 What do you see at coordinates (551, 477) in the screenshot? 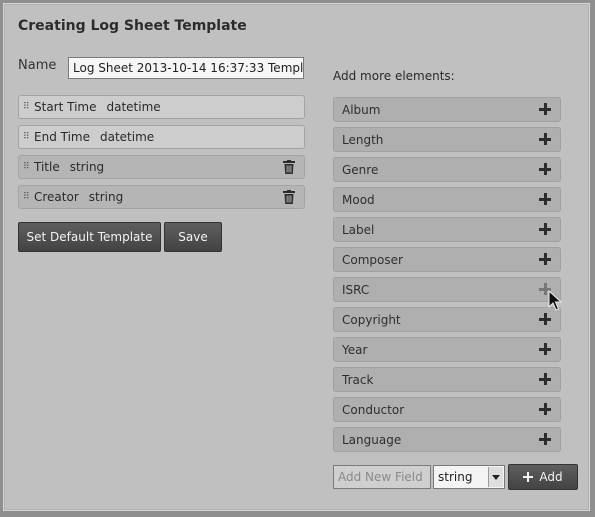
I see `add-button-label: Add` at bounding box center [551, 477].